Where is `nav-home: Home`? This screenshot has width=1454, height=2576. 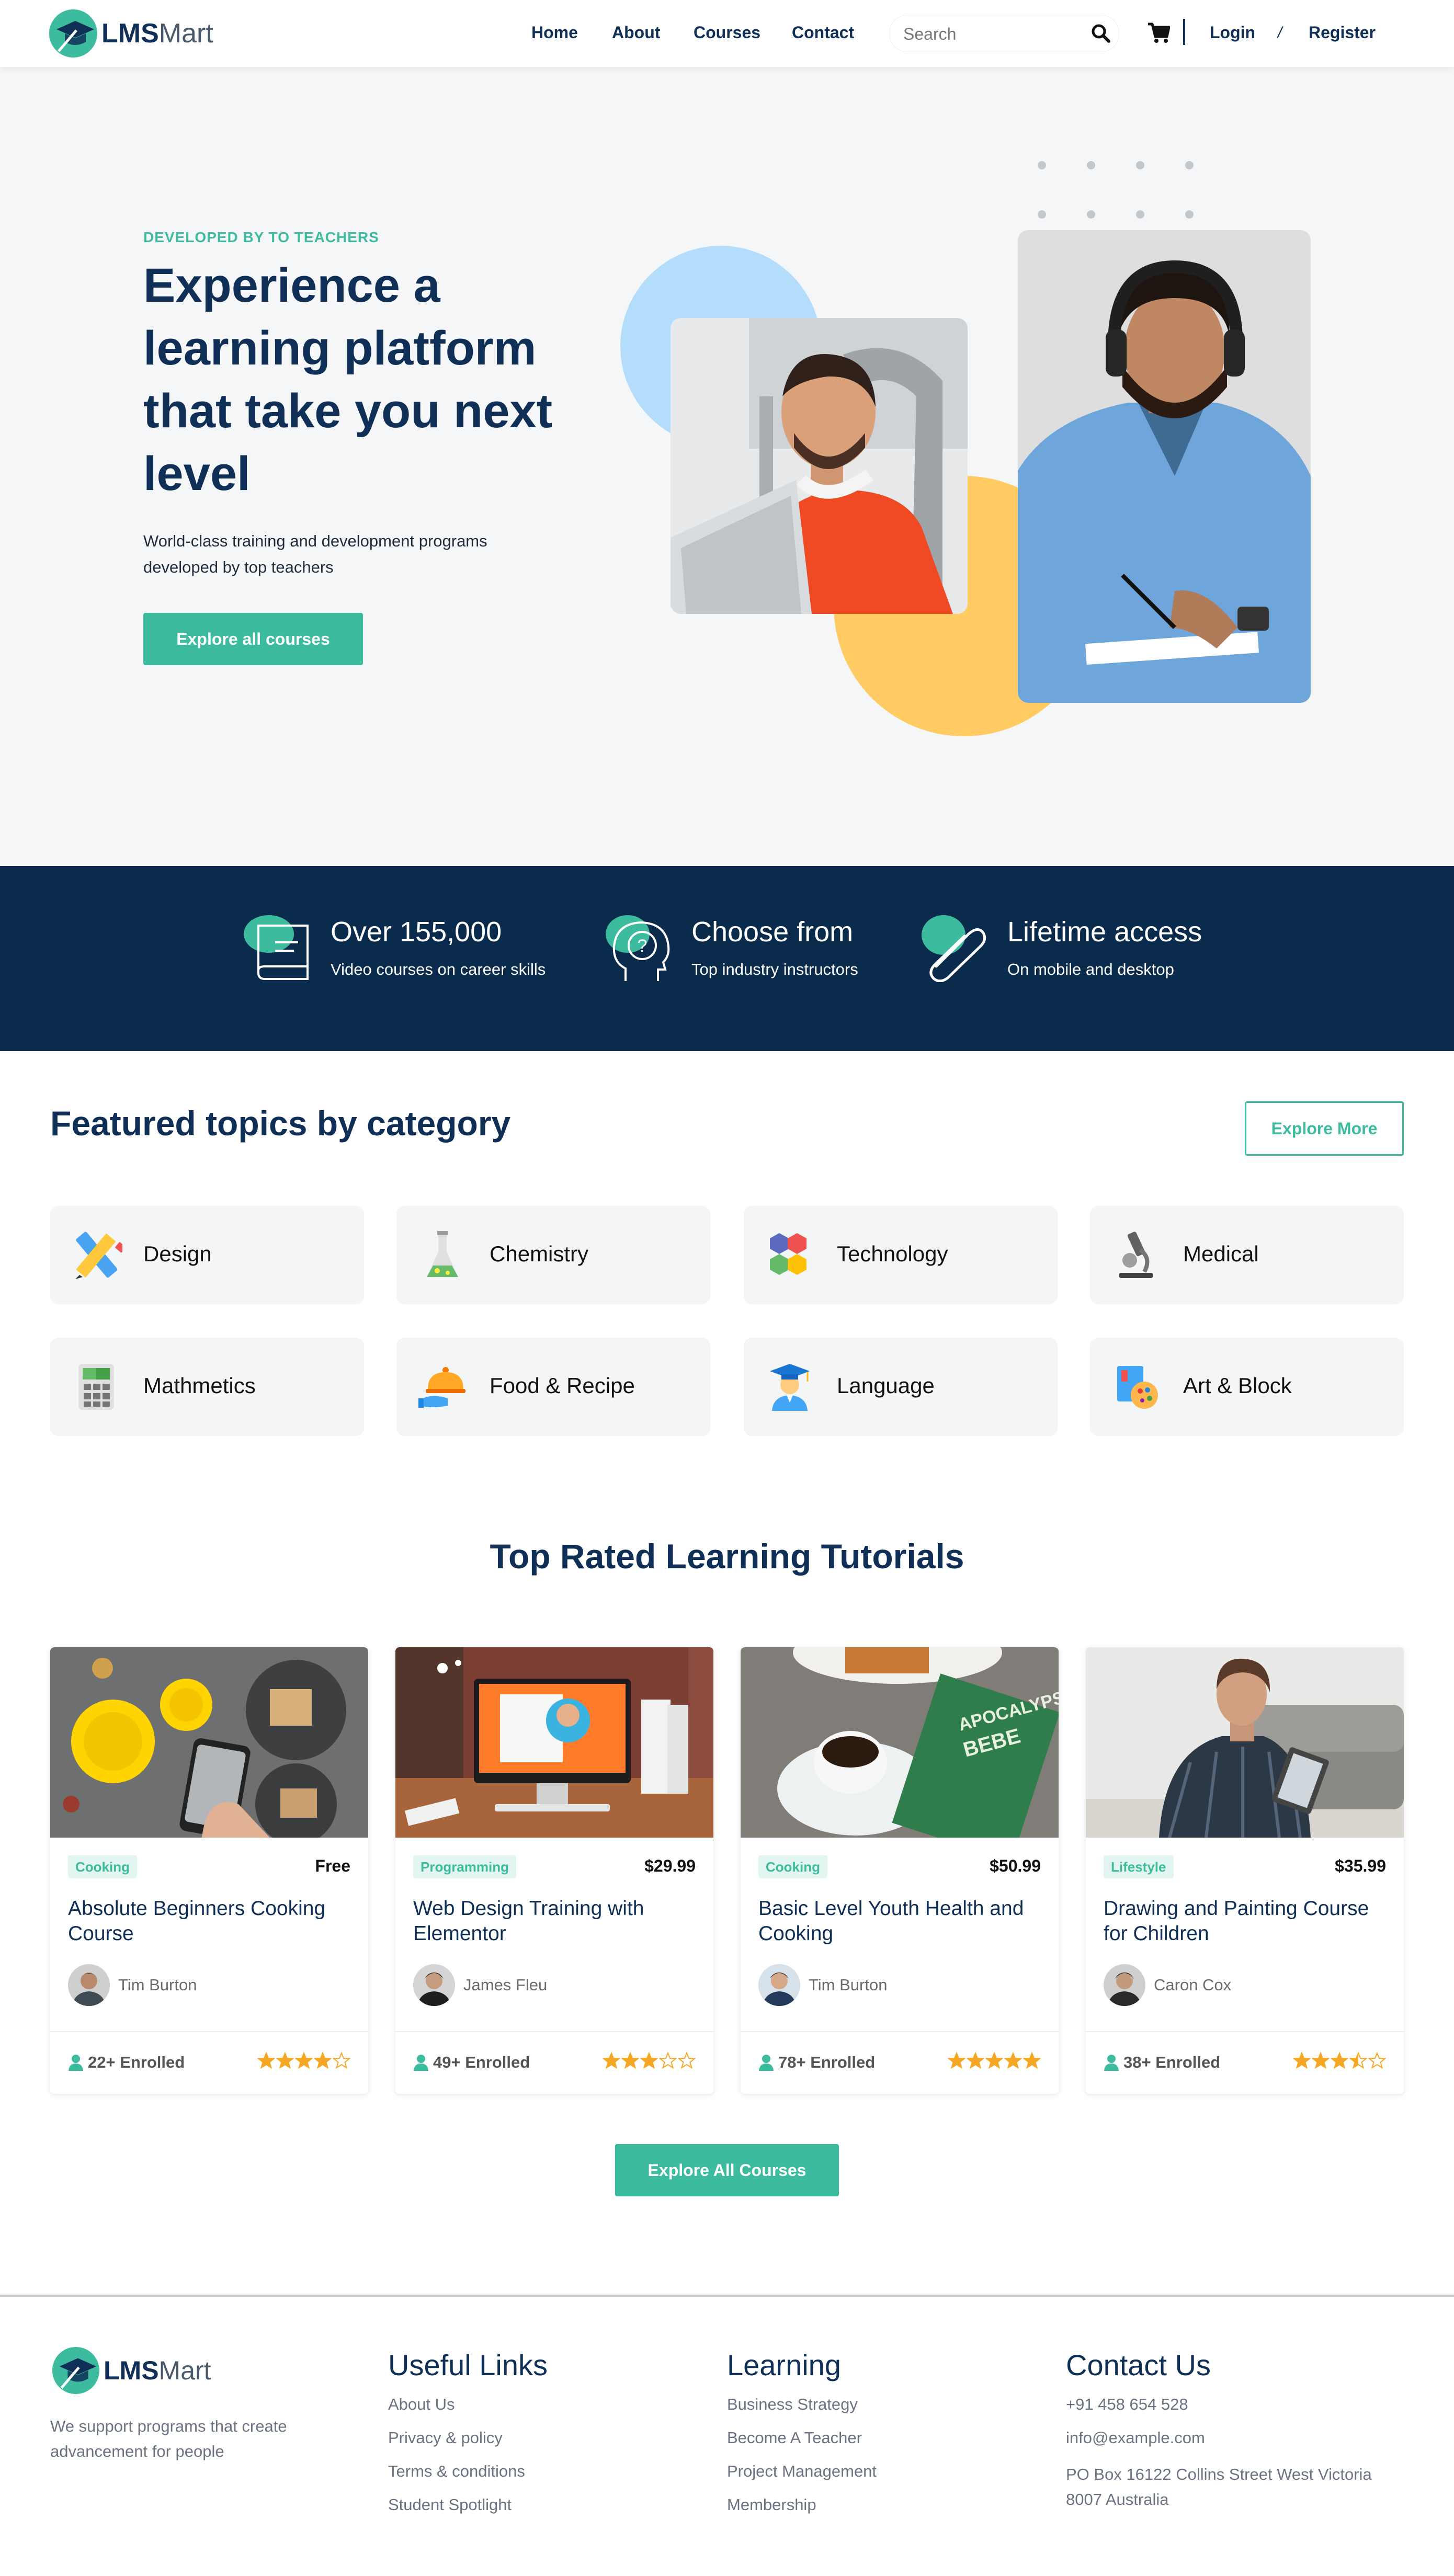
nav-home: Home is located at coordinates (554, 32).